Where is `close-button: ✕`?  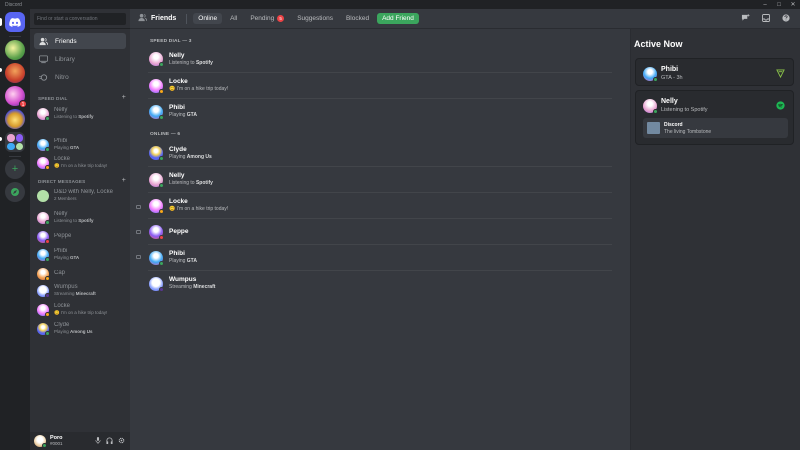 close-button: ✕ is located at coordinates (793, 4).